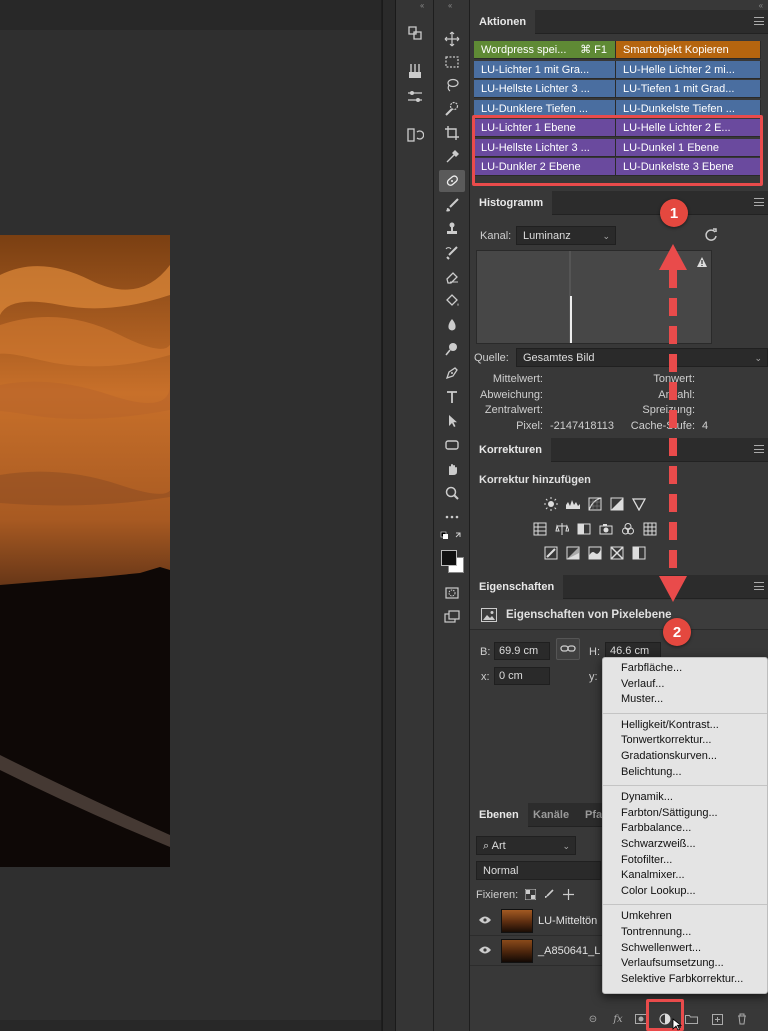  I want to click on healing-brush-tool-icon, so click(452, 181).